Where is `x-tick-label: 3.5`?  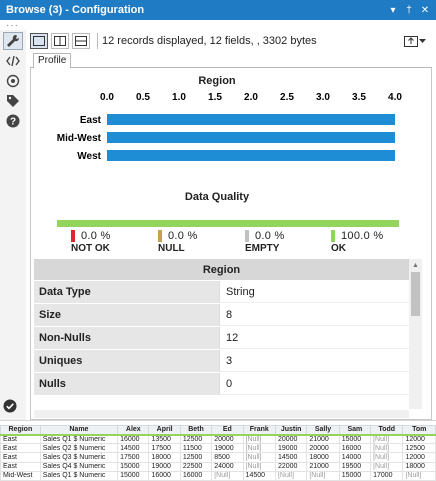
x-tick-label: 3.5 is located at coordinates (359, 97).